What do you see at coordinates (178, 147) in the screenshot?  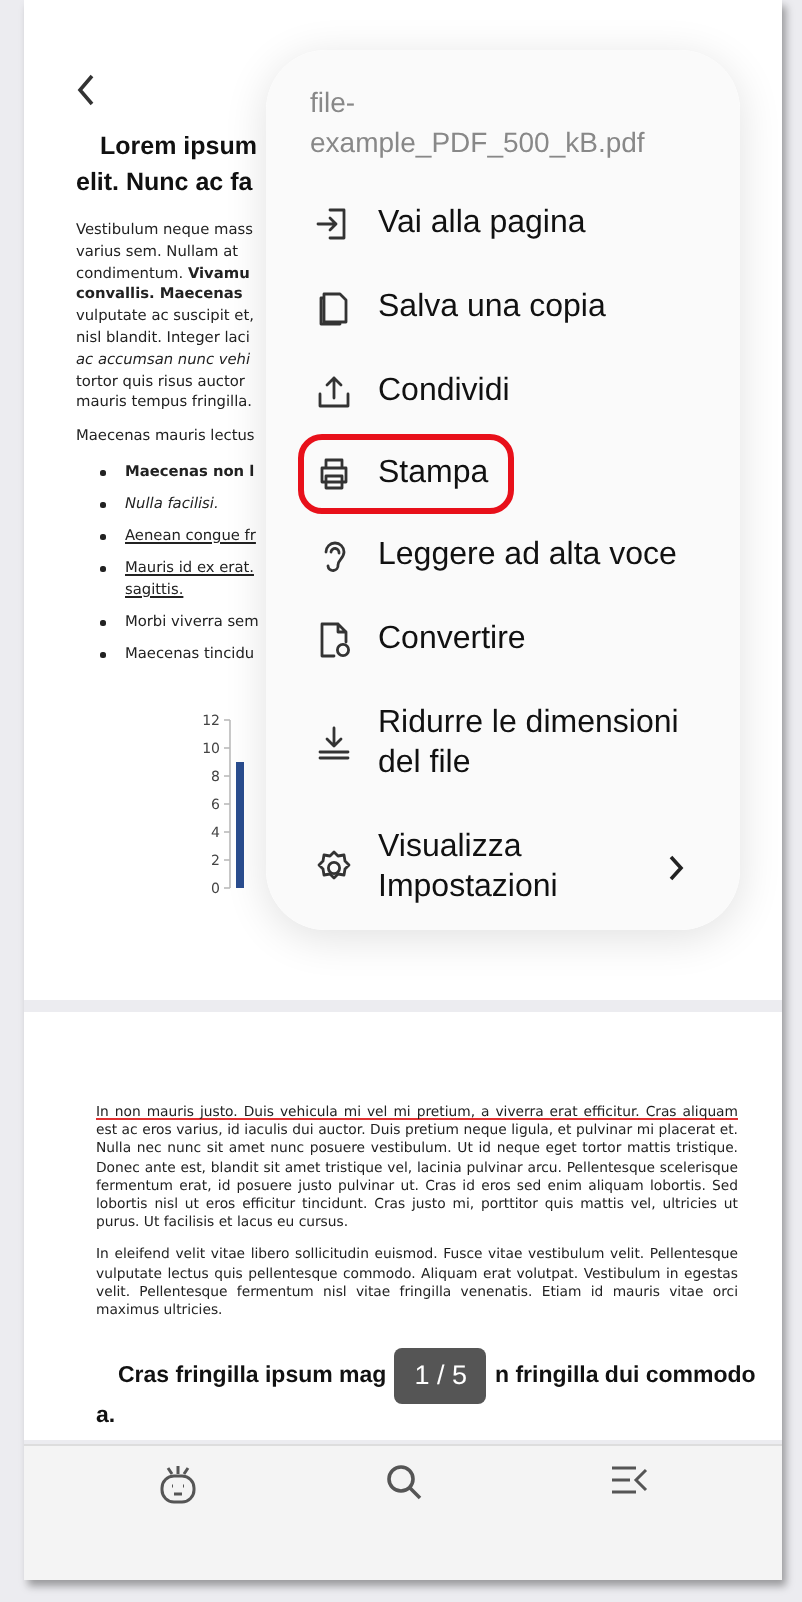 I see `heading-line: Lorem ipsum` at bounding box center [178, 147].